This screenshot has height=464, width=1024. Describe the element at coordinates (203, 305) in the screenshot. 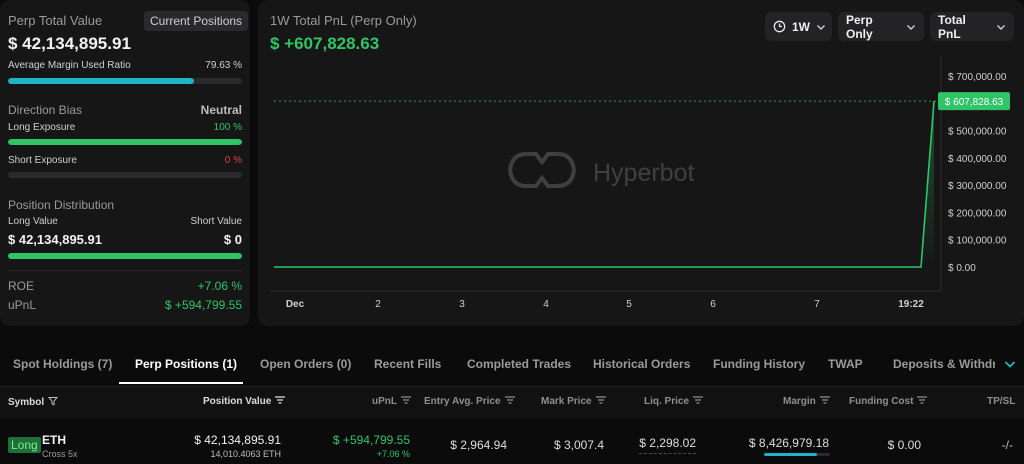

I see `upnl-value: $ +594,799.55` at that location.